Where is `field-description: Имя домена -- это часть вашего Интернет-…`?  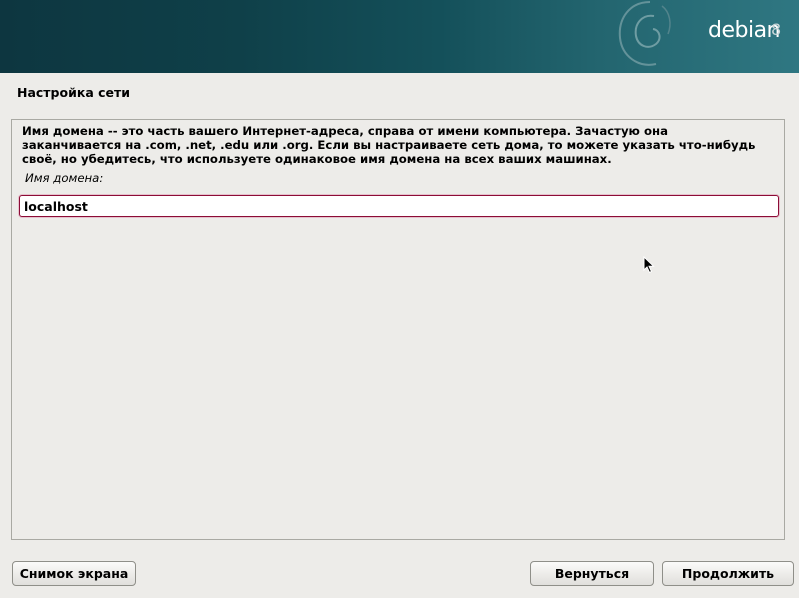 field-description: Имя домена -- это часть вашего Интернет-… is located at coordinates (389, 145).